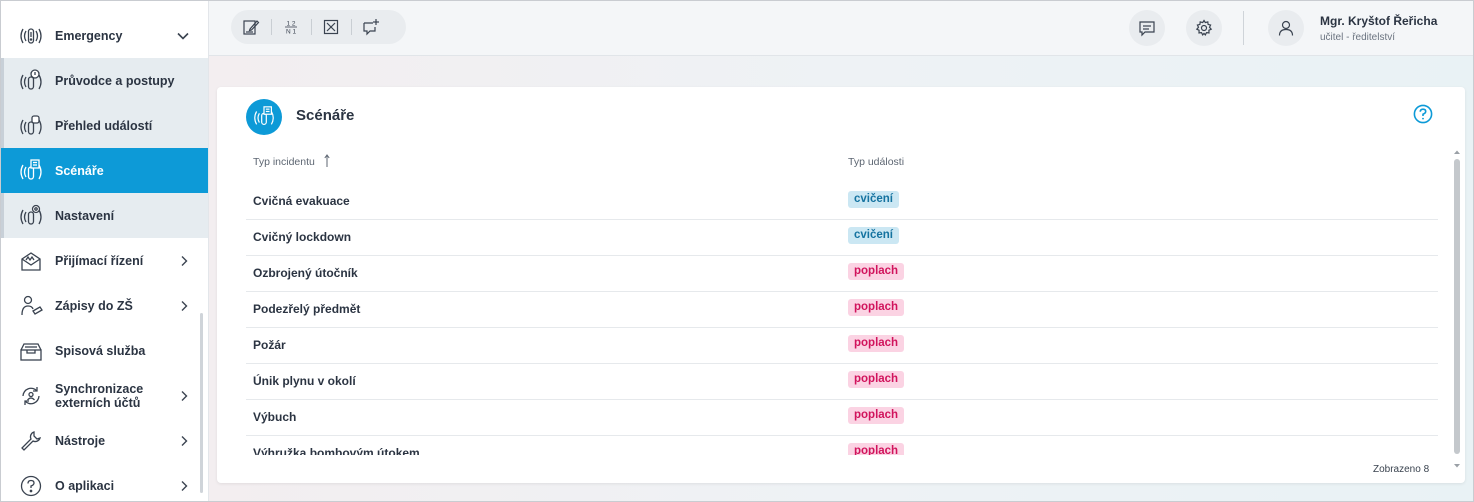 The height and width of the screenshot is (502, 1474). I want to click on svg-text: N 1, so click(291, 32).